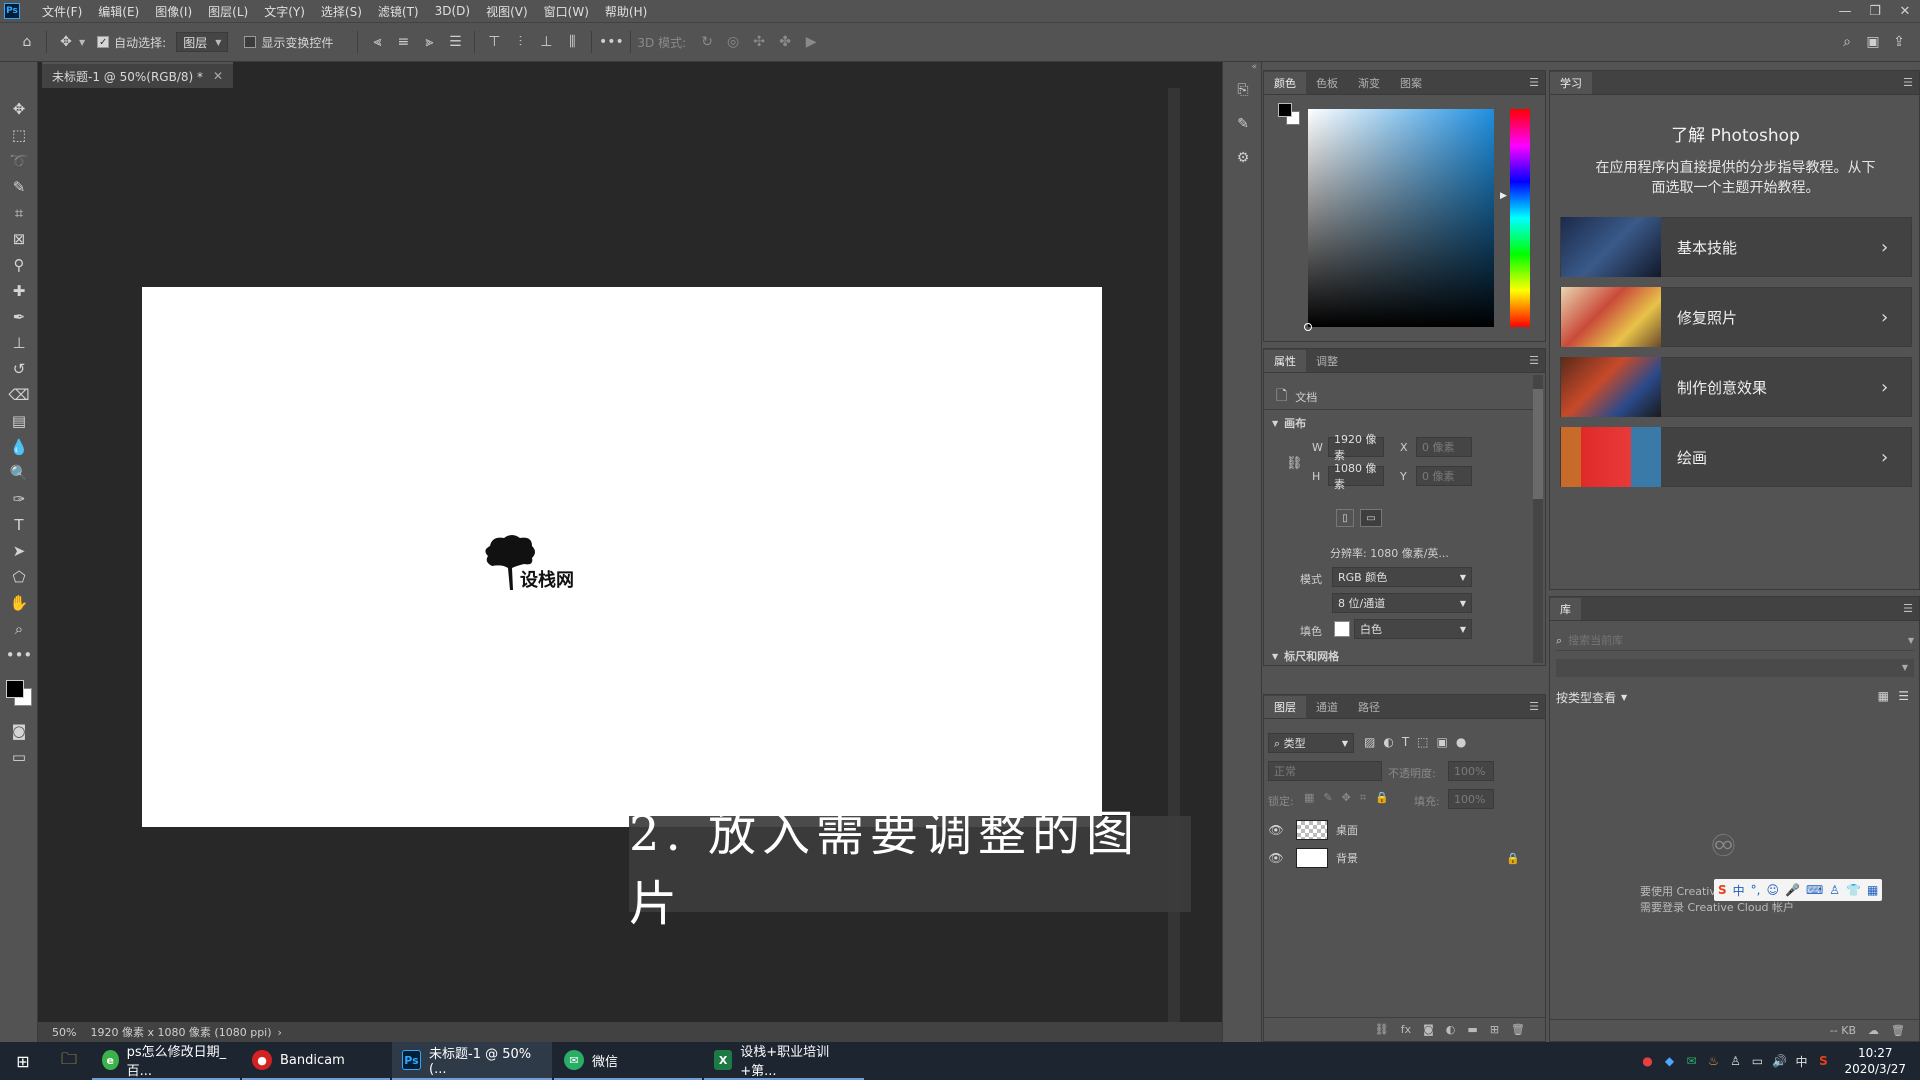 This screenshot has height=1080, width=1920. Describe the element at coordinates (19, 473) in the screenshot. I see `dodge-tool-icon: 🔍` at that location.